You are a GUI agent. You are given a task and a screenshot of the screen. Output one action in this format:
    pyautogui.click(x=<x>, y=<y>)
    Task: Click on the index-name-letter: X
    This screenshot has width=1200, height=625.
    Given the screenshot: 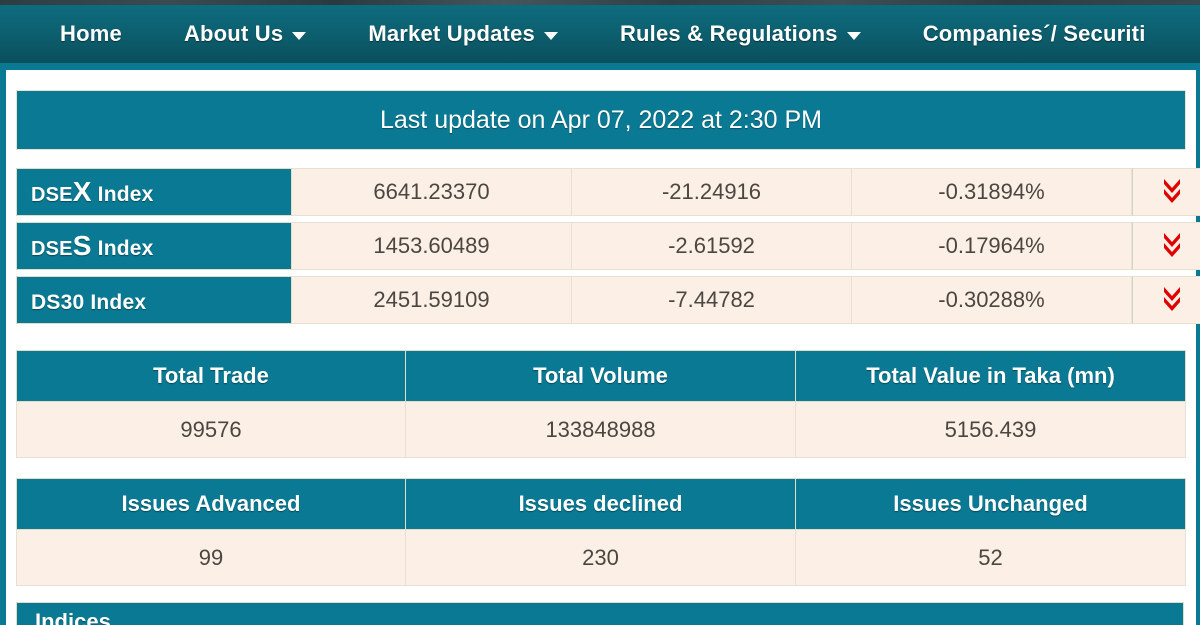 What is the action you would take?
    pyautogui.click(x=82, y=191)
    